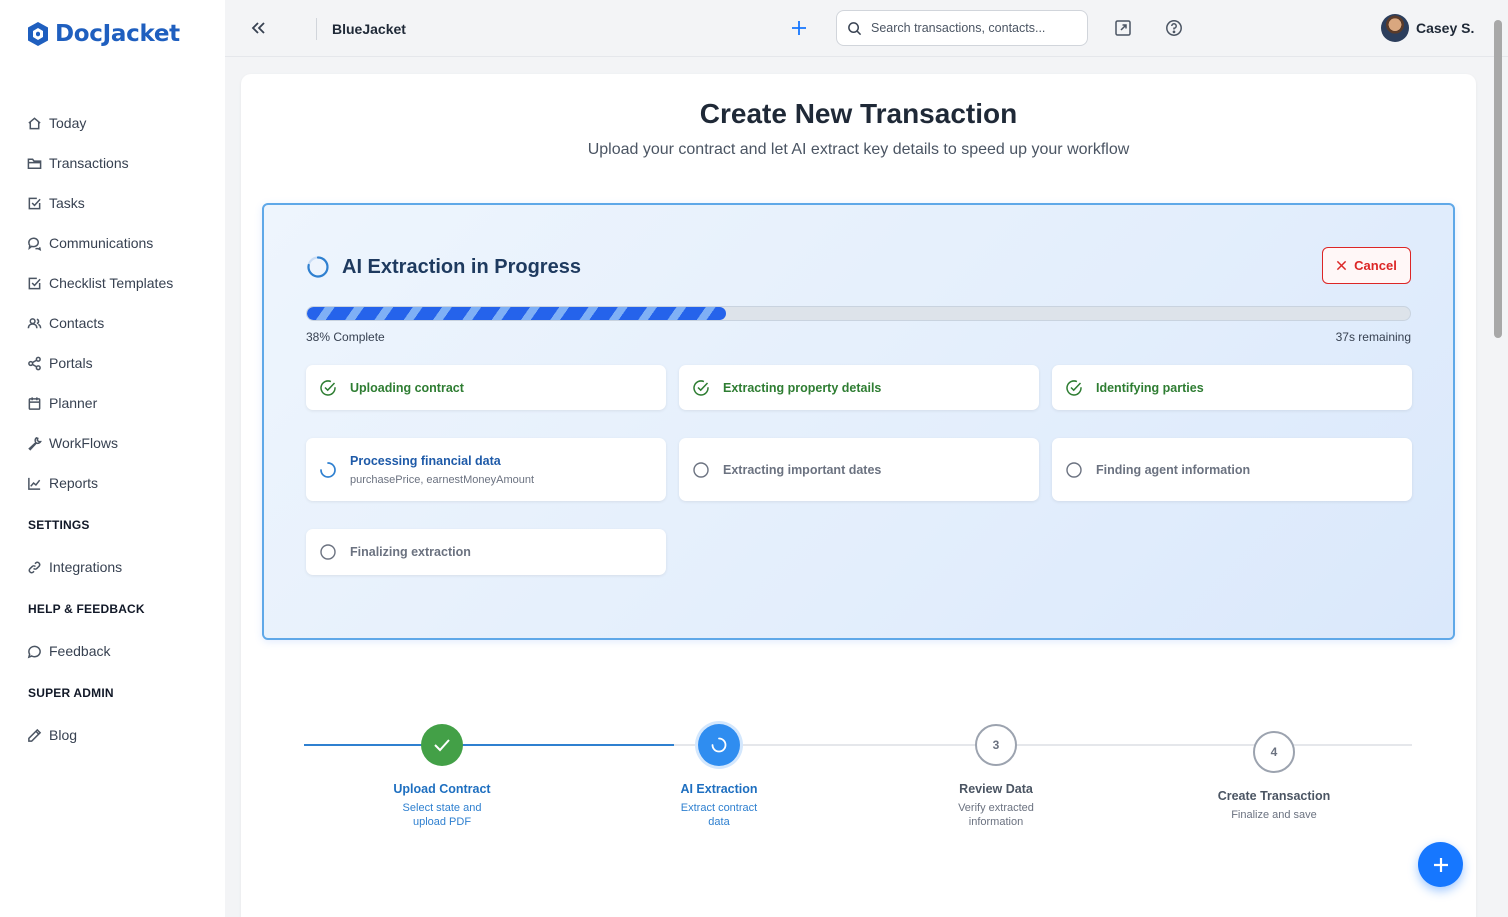  What do you see at coordinates (486, 387) in the screenshot?
I see `step-card-uploading-contract: Uploading contract` at bounding box center [486, 387].